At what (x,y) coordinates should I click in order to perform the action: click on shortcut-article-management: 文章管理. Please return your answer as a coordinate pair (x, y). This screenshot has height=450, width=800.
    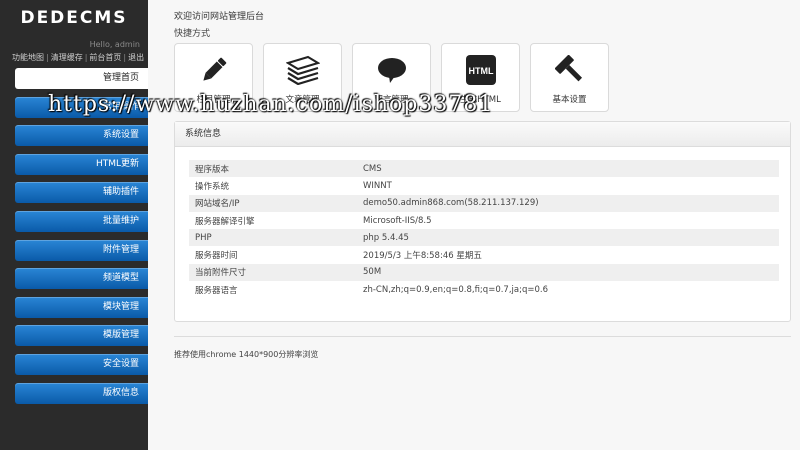
    Looking at the image, I should click on (302, 77).